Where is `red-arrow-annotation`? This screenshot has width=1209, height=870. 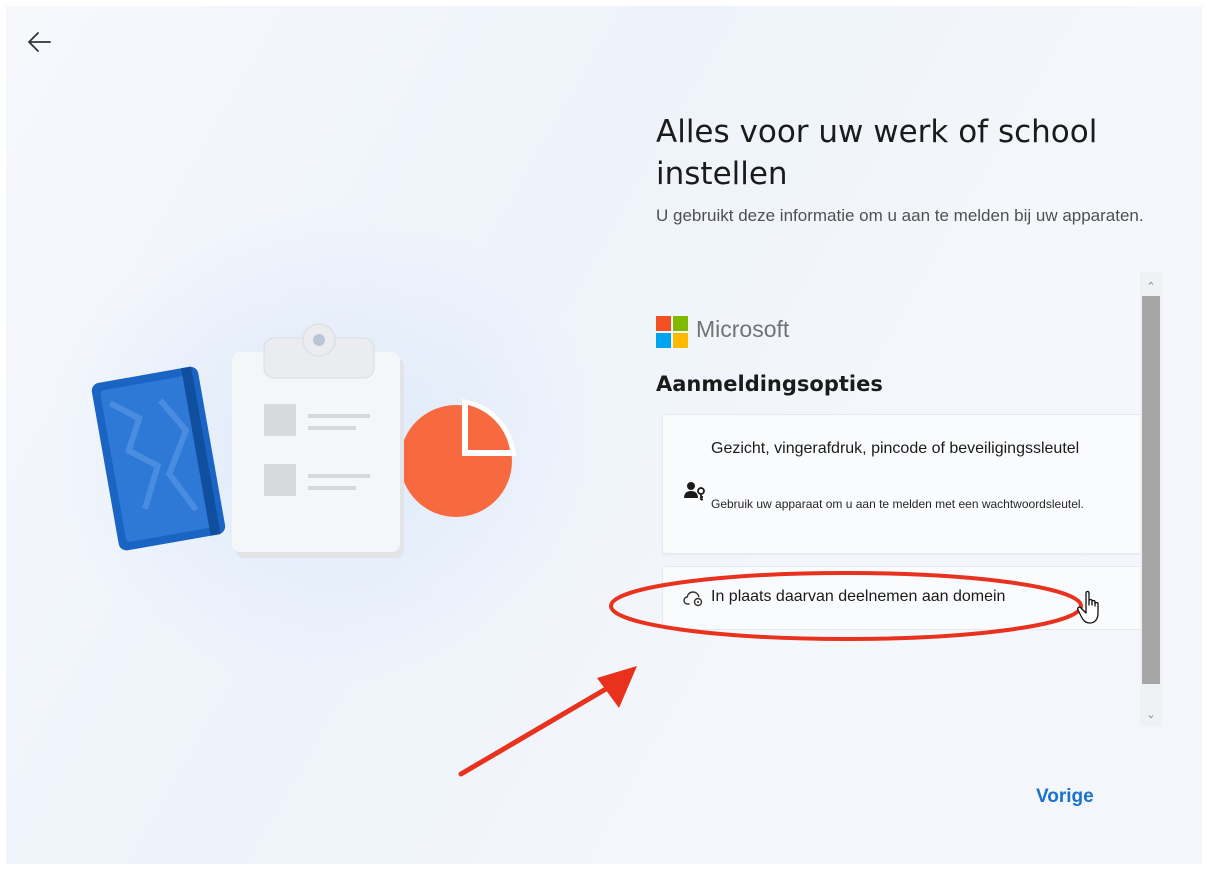
red-arrow-annotation is located at coordinates (547, 721).